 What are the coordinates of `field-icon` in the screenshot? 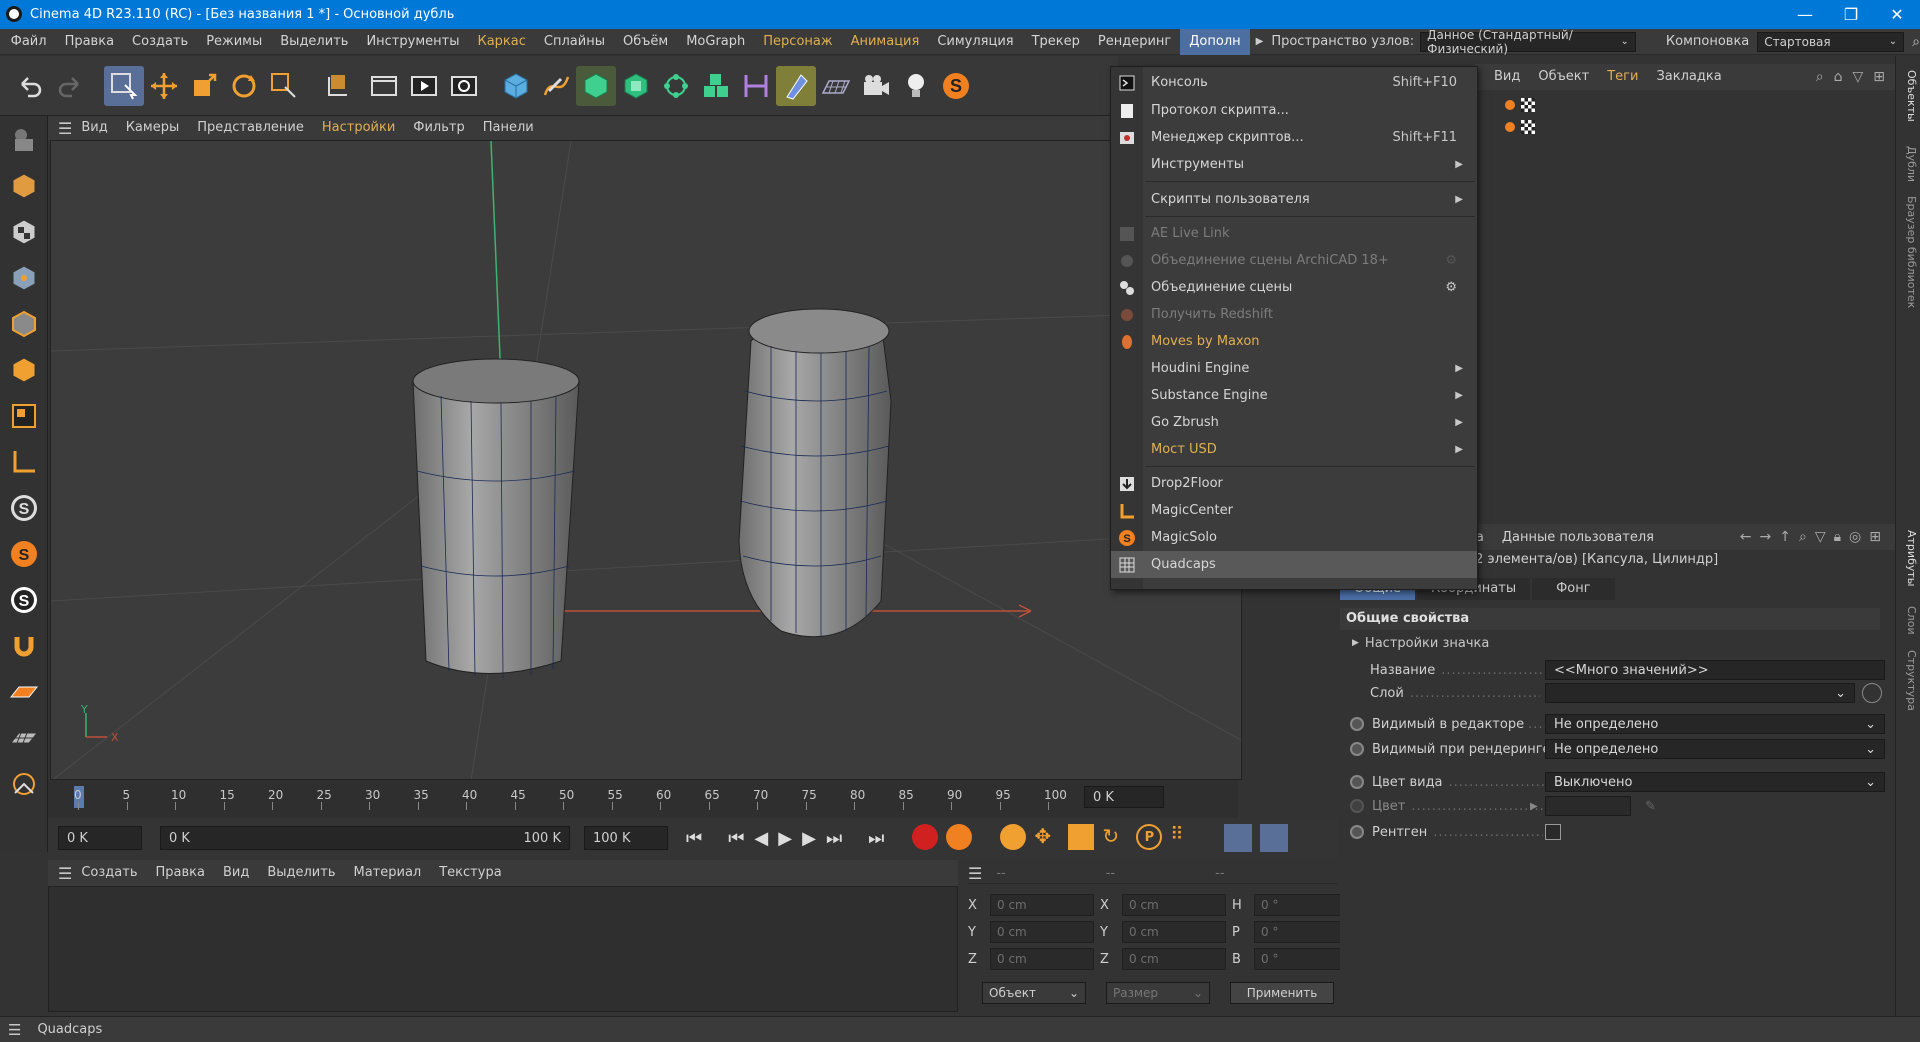 It's located at (796, 85).